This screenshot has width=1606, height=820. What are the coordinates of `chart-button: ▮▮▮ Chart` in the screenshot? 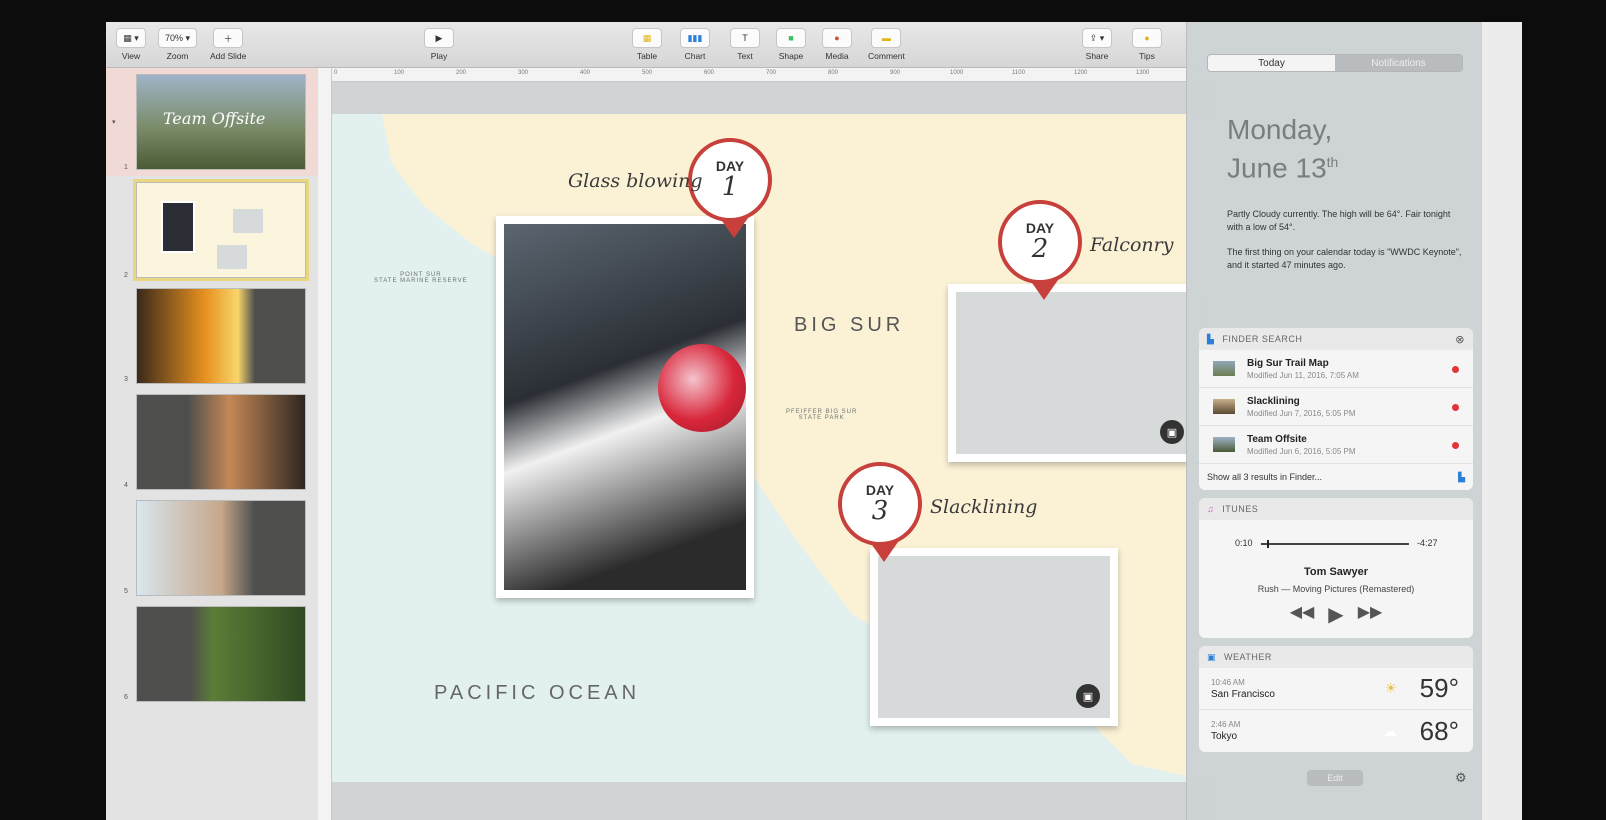 It's located at (695, 44).